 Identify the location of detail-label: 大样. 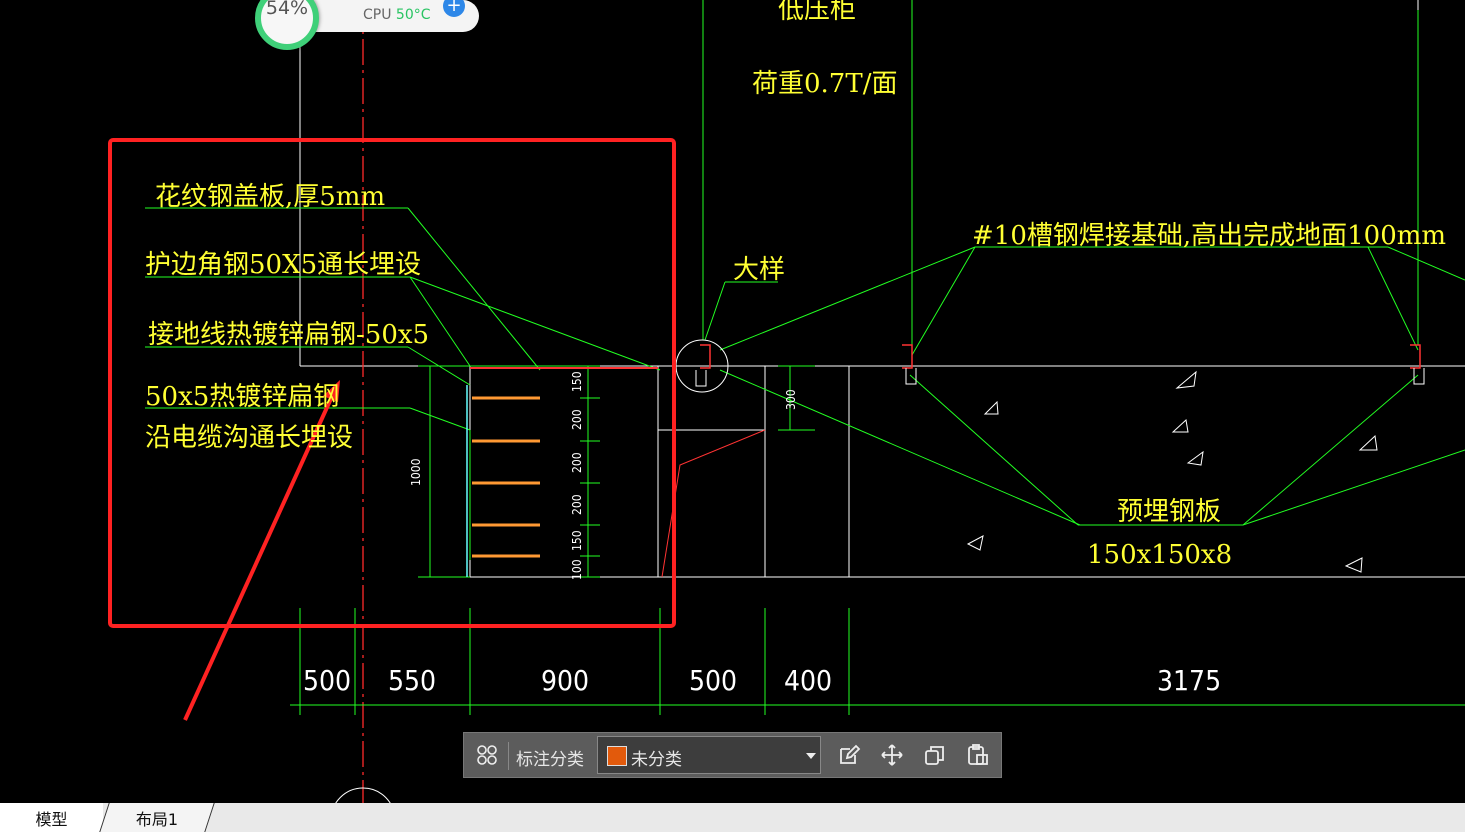
(759, 270).